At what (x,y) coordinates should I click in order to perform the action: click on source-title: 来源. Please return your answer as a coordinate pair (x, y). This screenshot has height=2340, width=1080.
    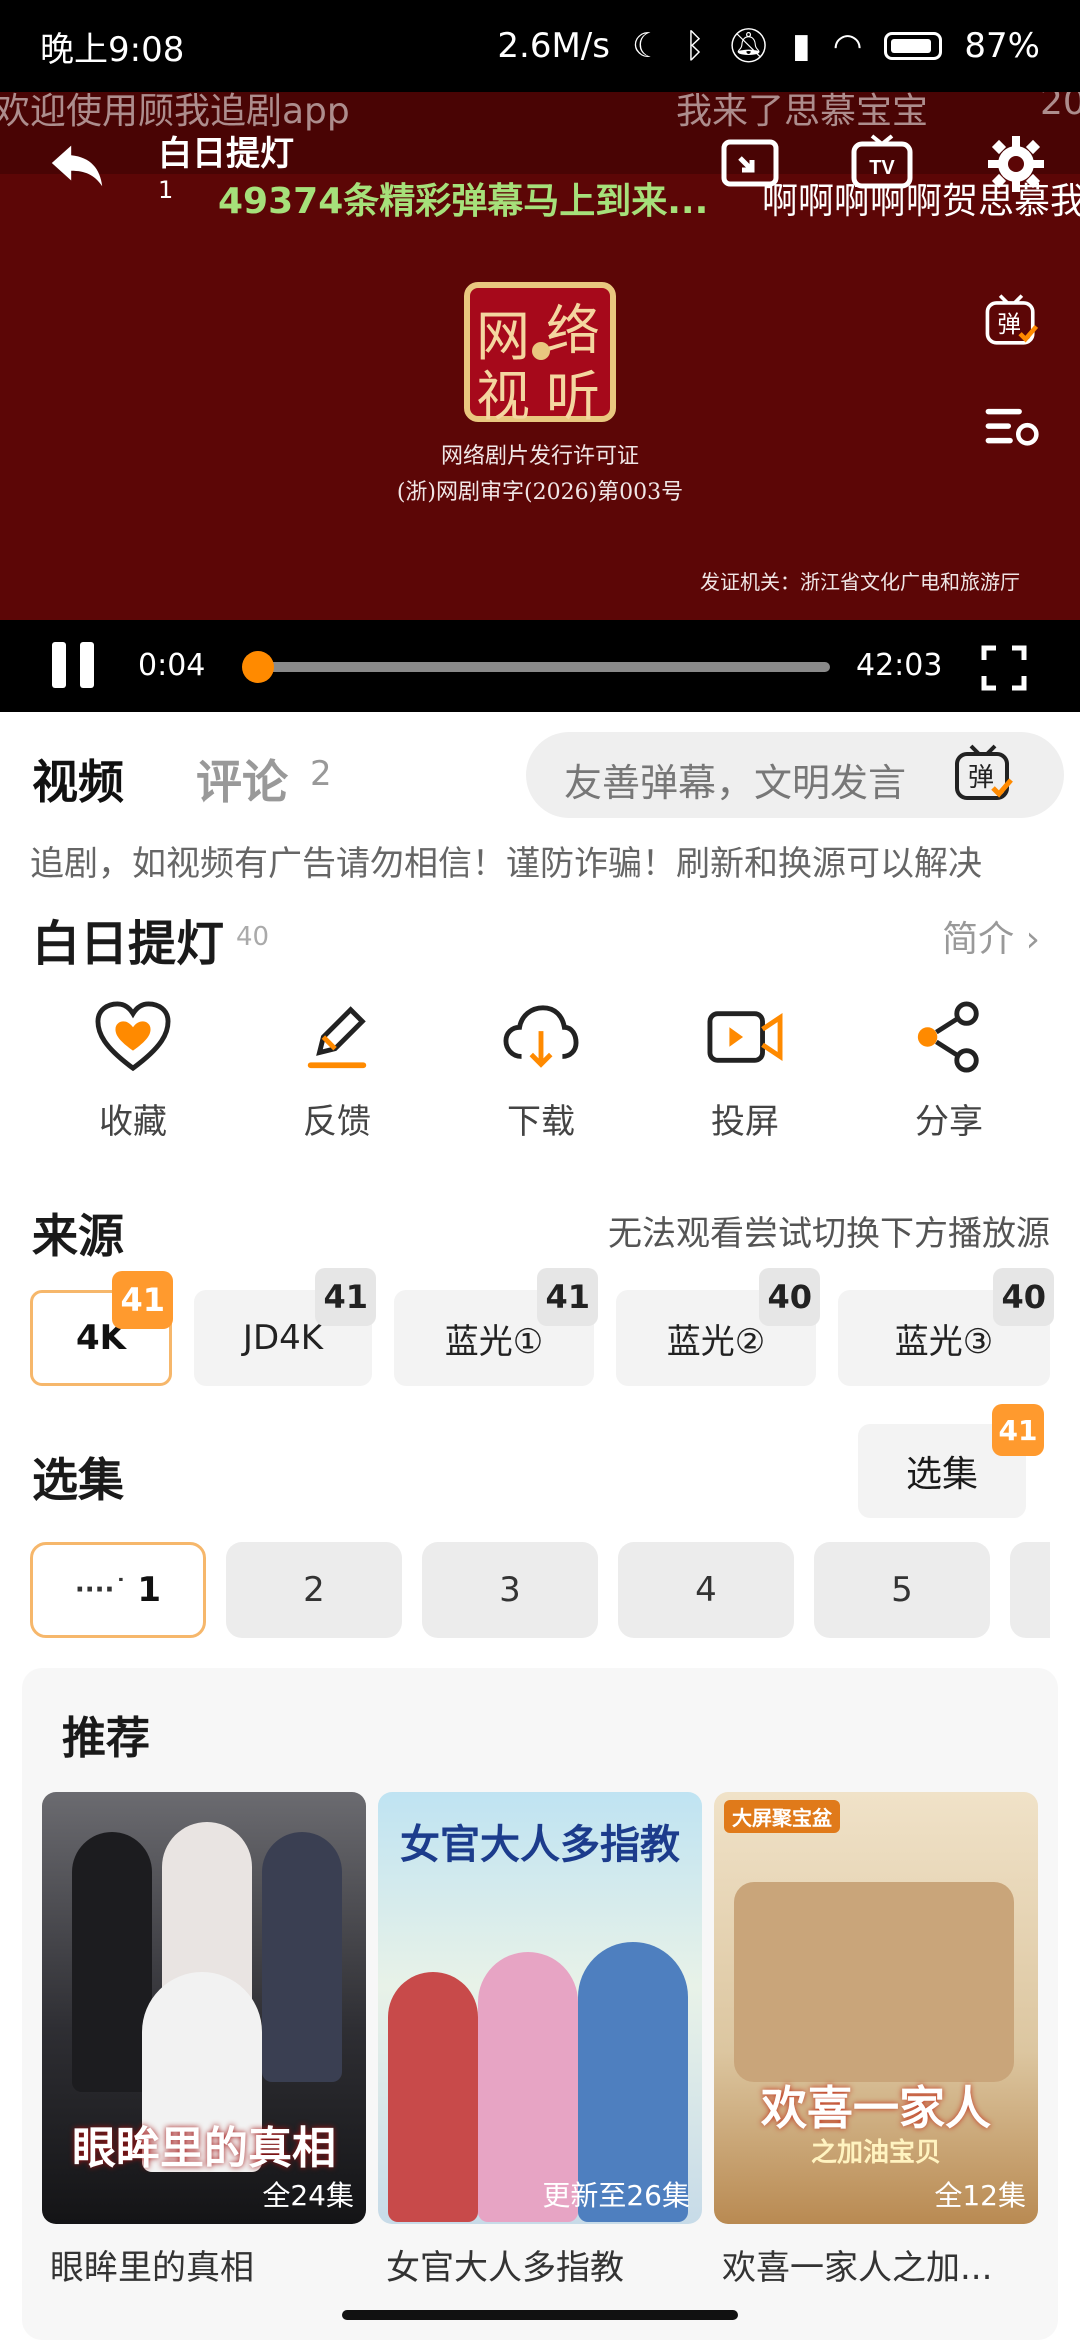
    Looking at the image, I should click on (78, 1236).